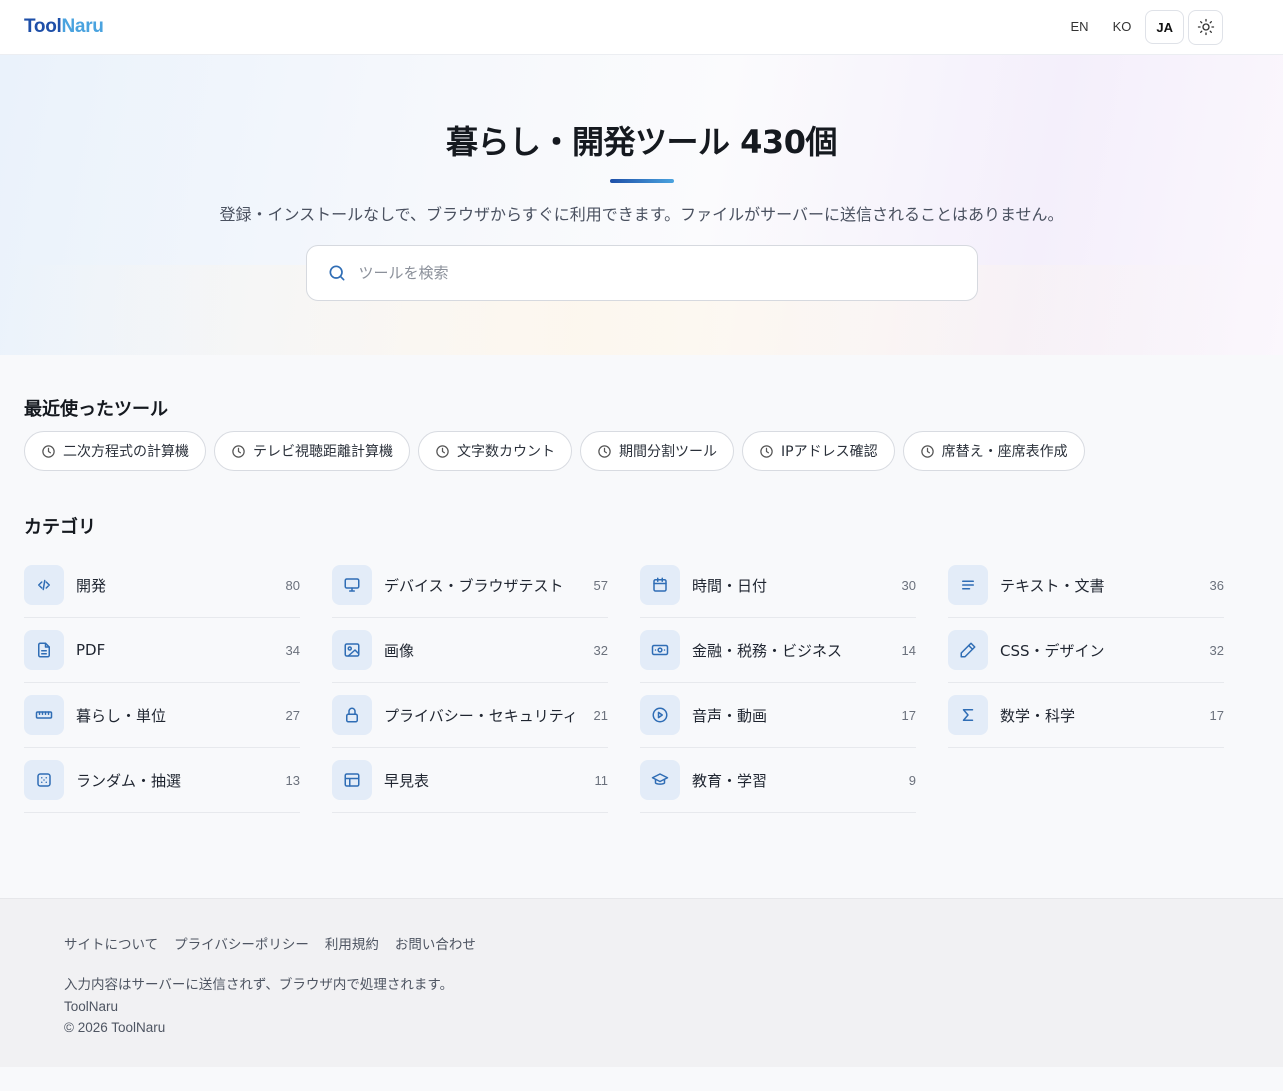  Describe the element at coordinates (292, 780) in the screenshot. I see `category-count: 13` at that location.